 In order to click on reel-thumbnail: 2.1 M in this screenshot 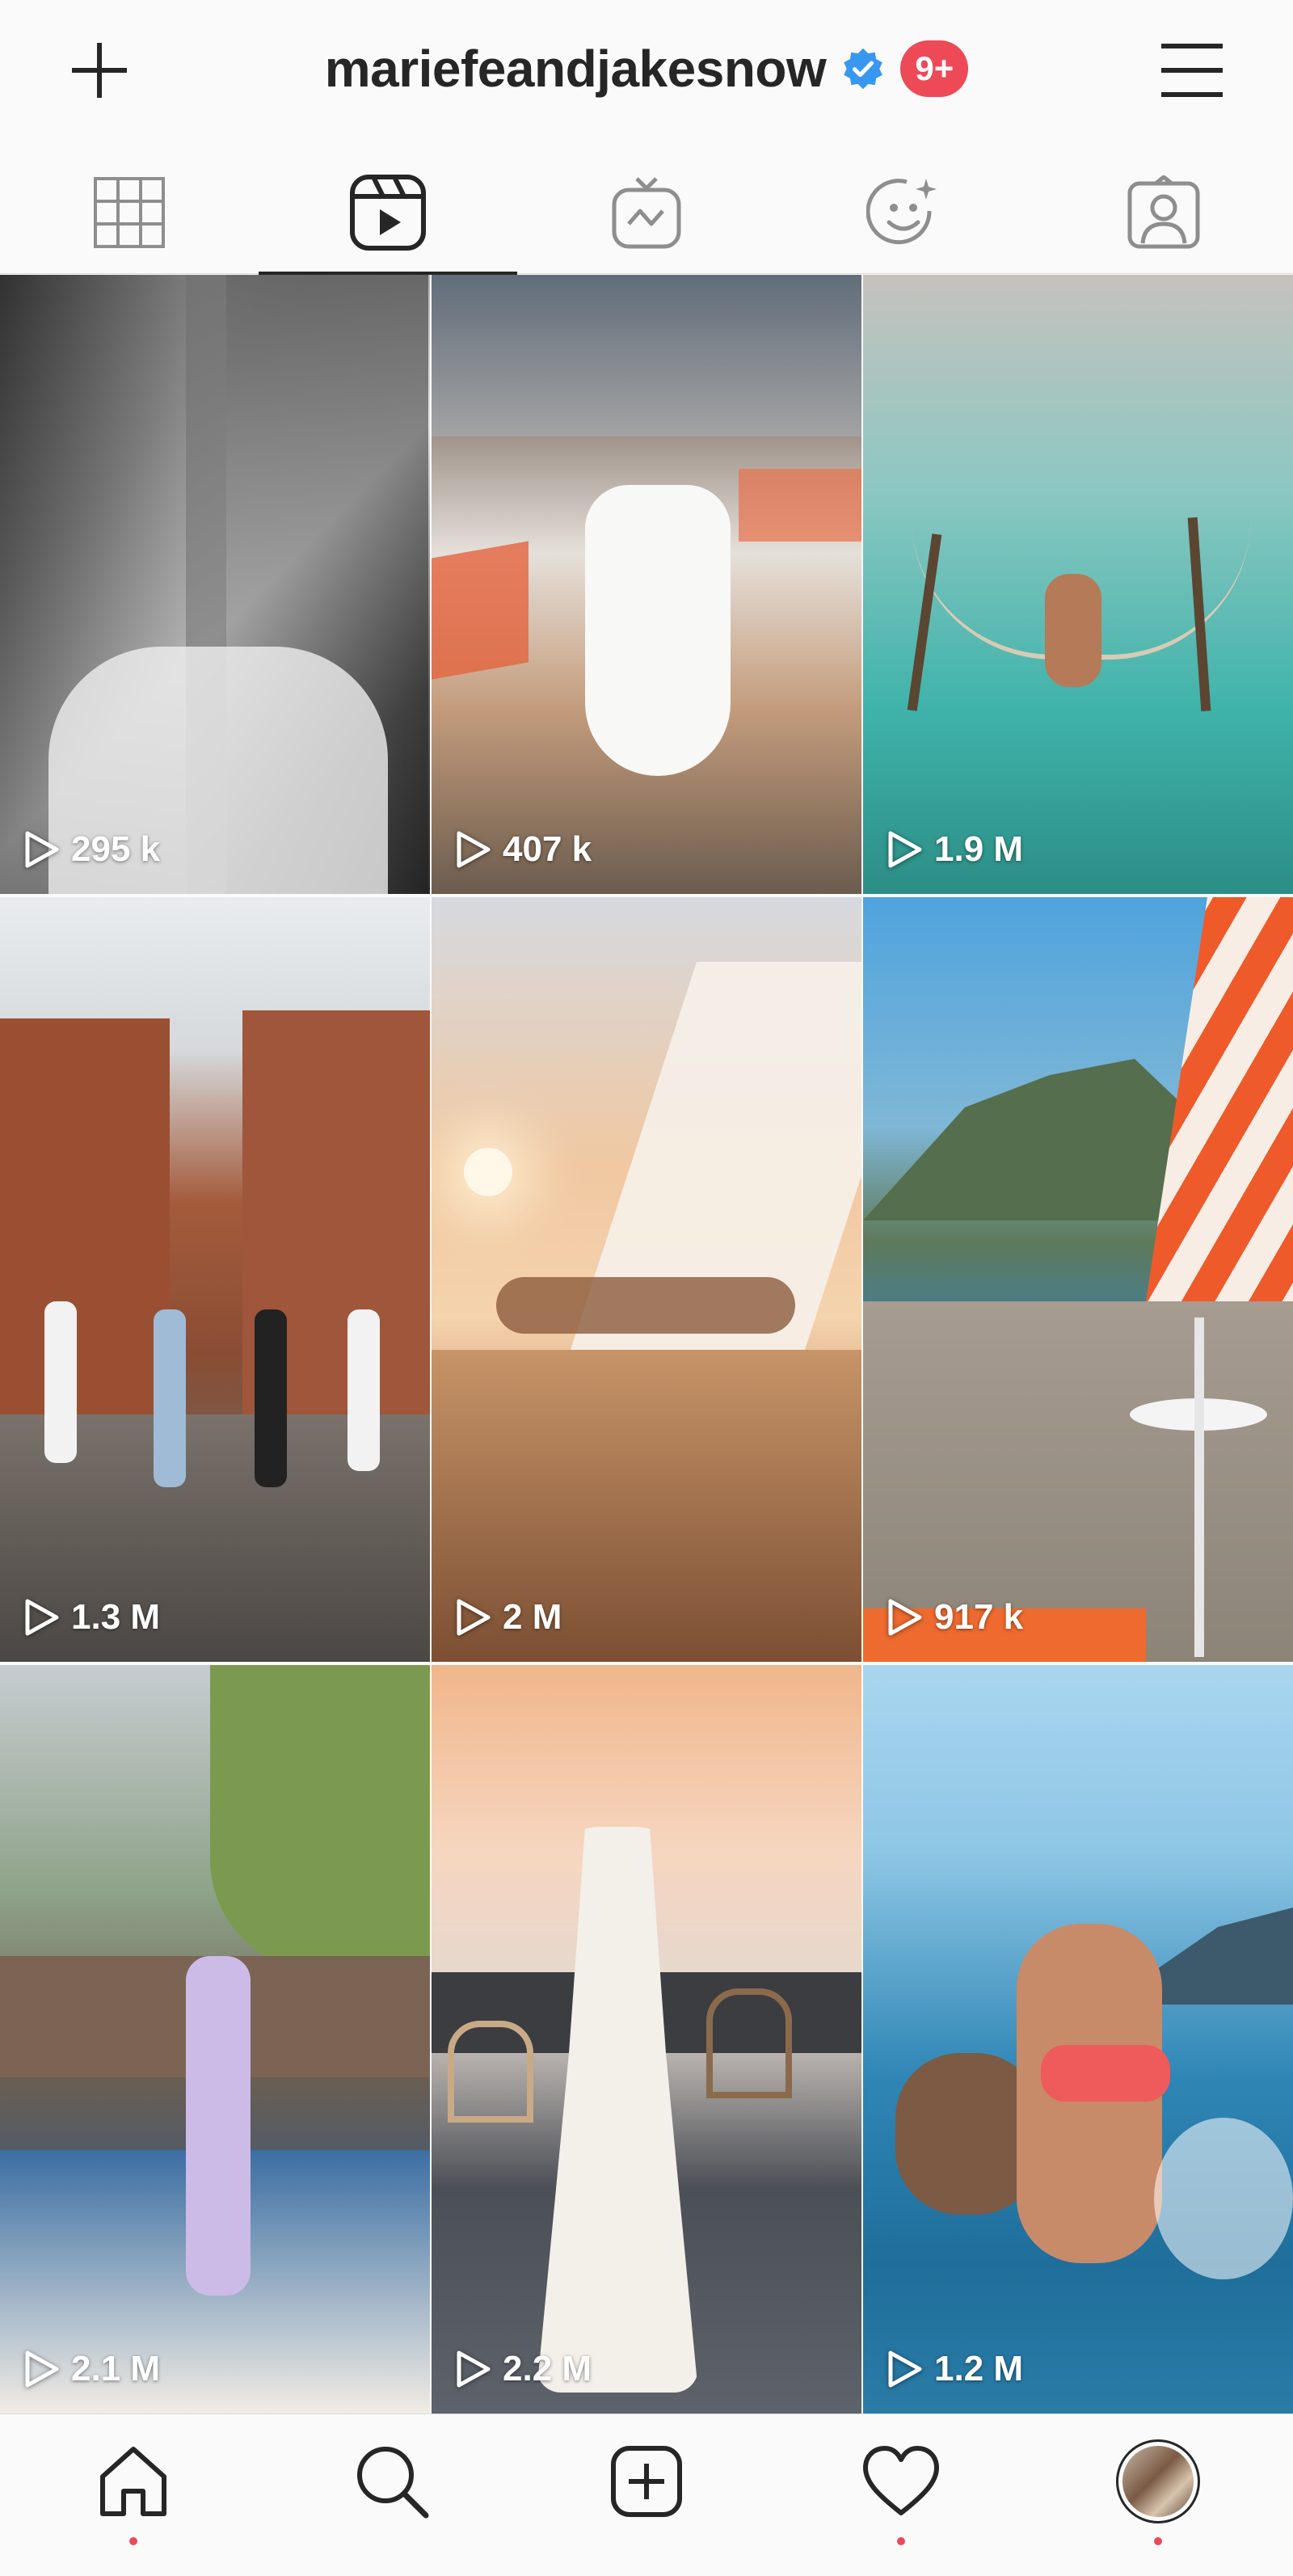, I will do `click(215, 2040)`.